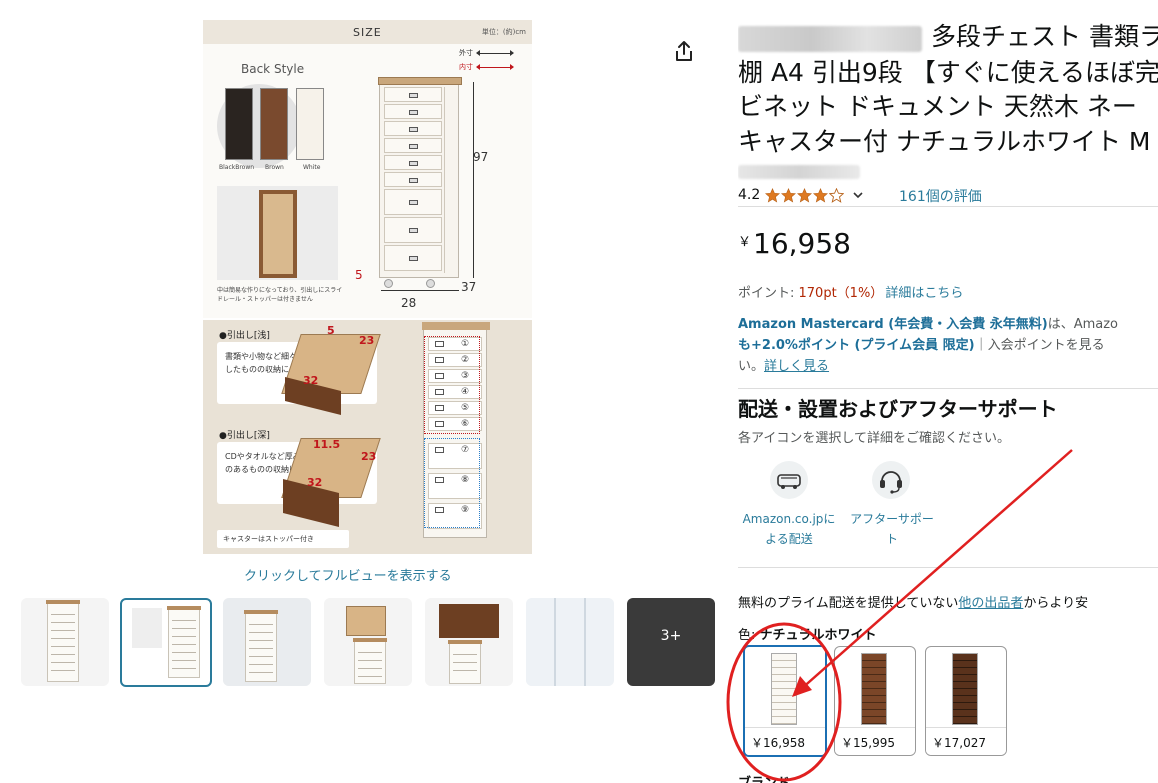 The image size is (1158, 783). What do you see at coordinates (802, 243) in the screenshot?
I see `price-value: 16,958` at bounding box center [802, 243].